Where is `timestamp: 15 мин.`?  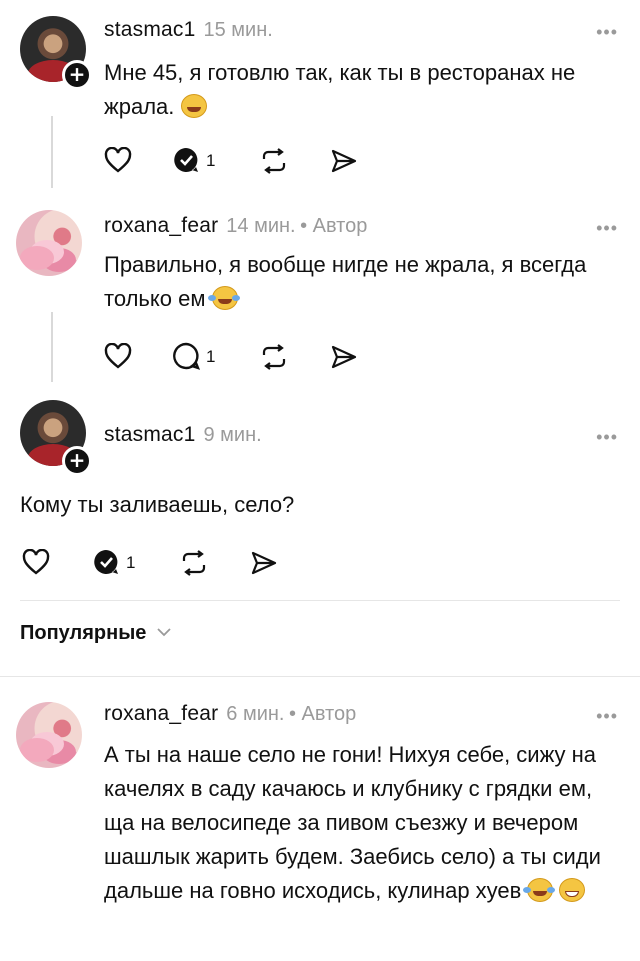
timestamp: 15 мин. is located at coordinates (238, 30).